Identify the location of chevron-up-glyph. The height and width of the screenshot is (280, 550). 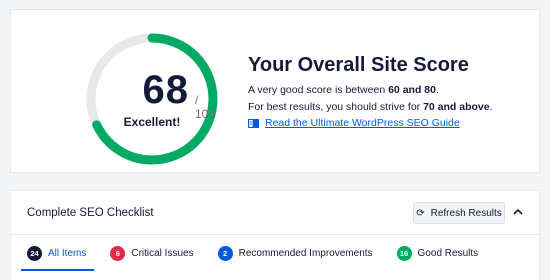
(518, 211).